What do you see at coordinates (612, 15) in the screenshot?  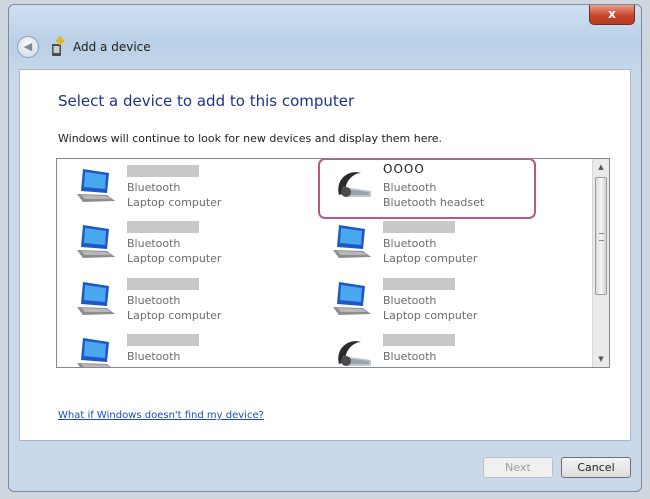 I see `close-button: x` at bounding box center [612, 15].